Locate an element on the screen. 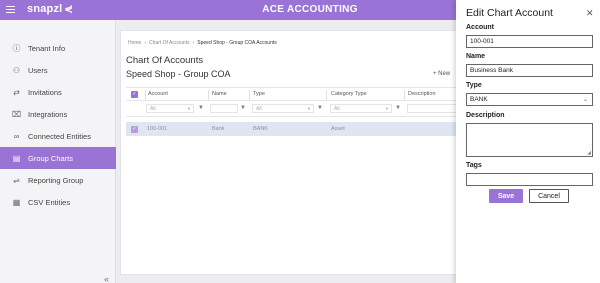  cell-category: Asset is located at coordinates (338, 129).